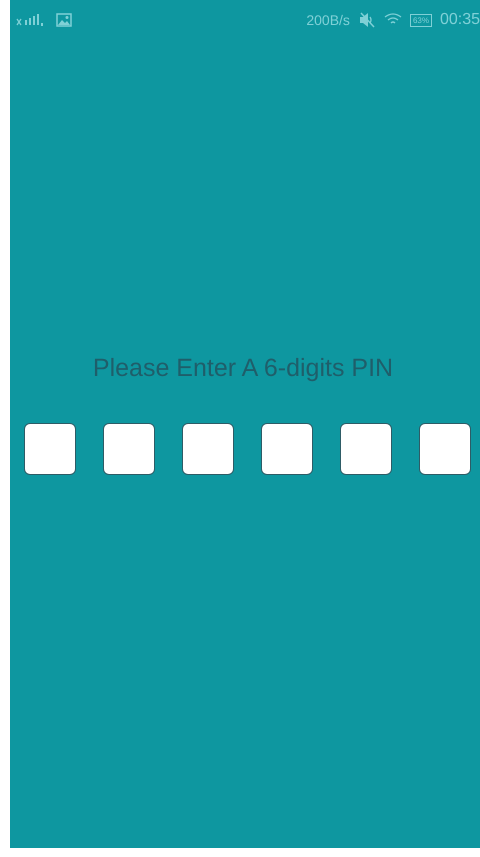 The width and height of the screenshot is (480, 857). I want to click on pin-prompt: Please Enter A 6-digits PIN, so click(243, 368).